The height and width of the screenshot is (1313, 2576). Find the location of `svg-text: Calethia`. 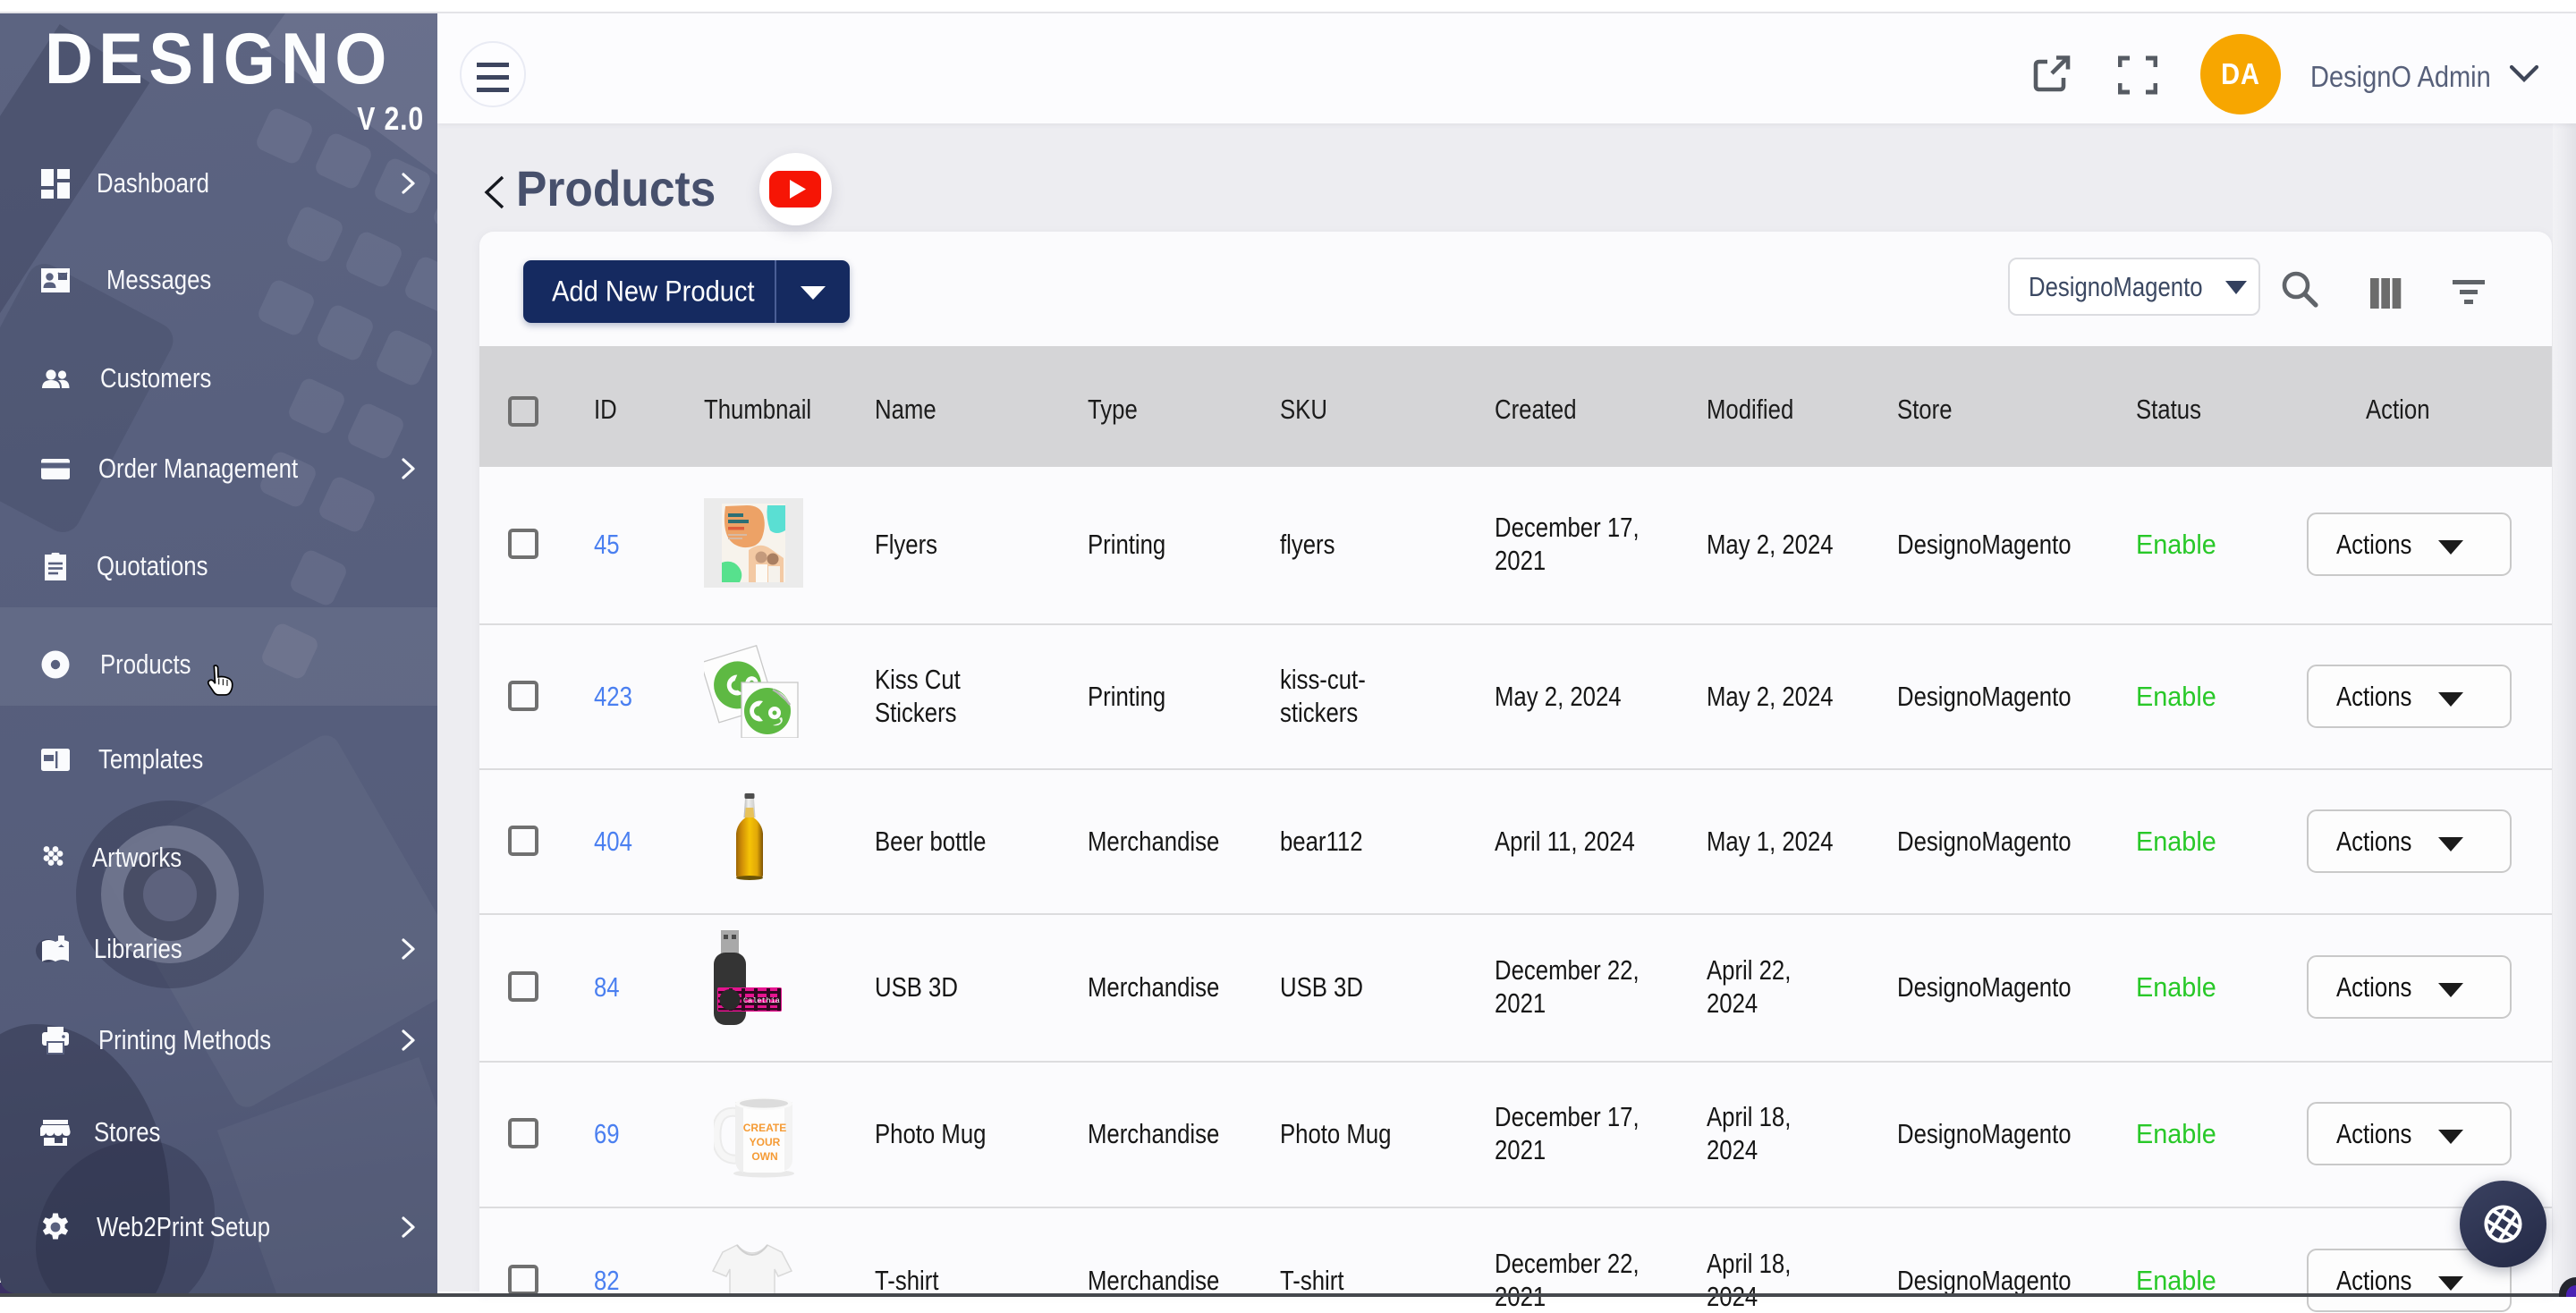

svg-text: Calethia is located at coordinates (761, 1000).